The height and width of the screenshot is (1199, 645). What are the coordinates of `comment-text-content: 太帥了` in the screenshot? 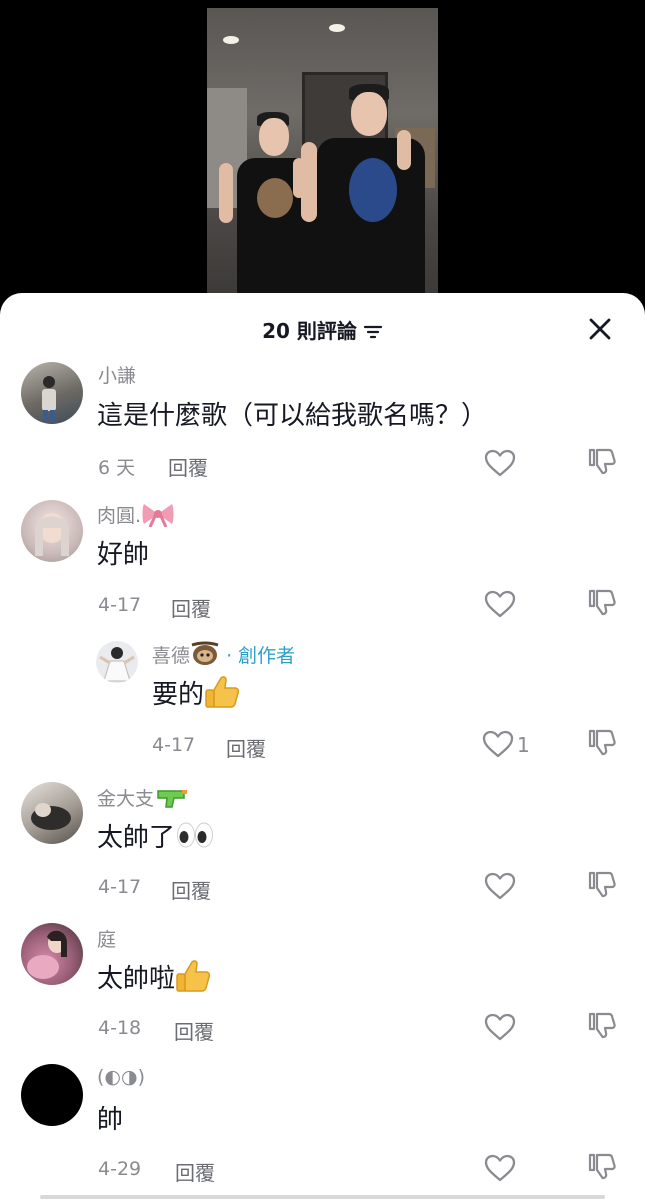 It's located at (136, 838).